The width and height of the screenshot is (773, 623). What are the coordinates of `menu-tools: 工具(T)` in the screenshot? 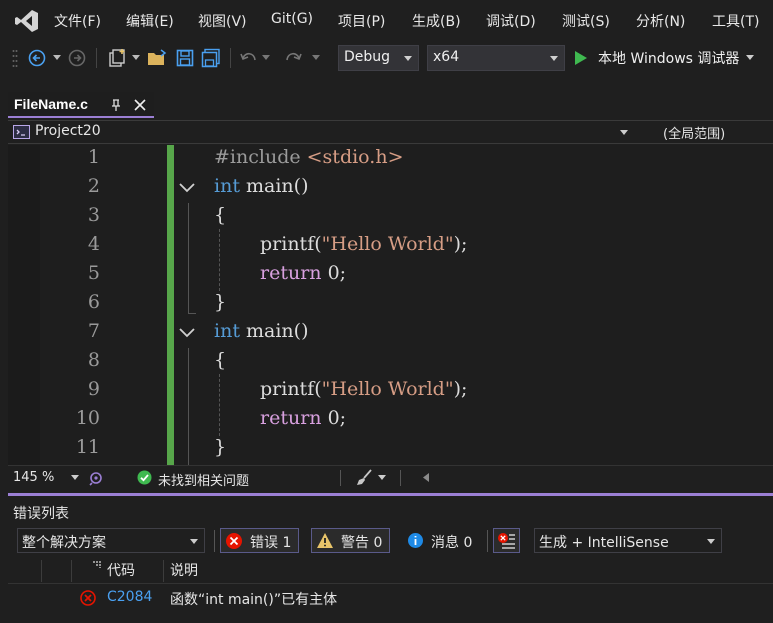 It's located at (735, 21).